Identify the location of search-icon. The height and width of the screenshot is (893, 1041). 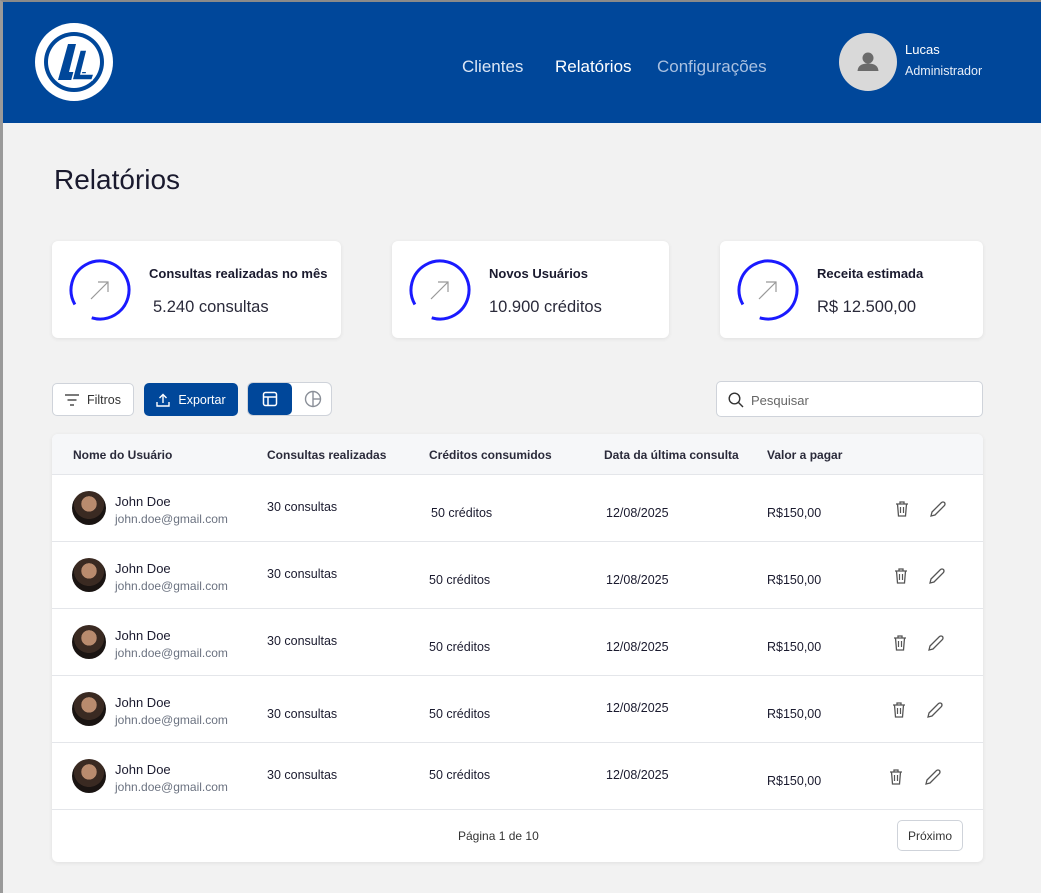
(736, 400).